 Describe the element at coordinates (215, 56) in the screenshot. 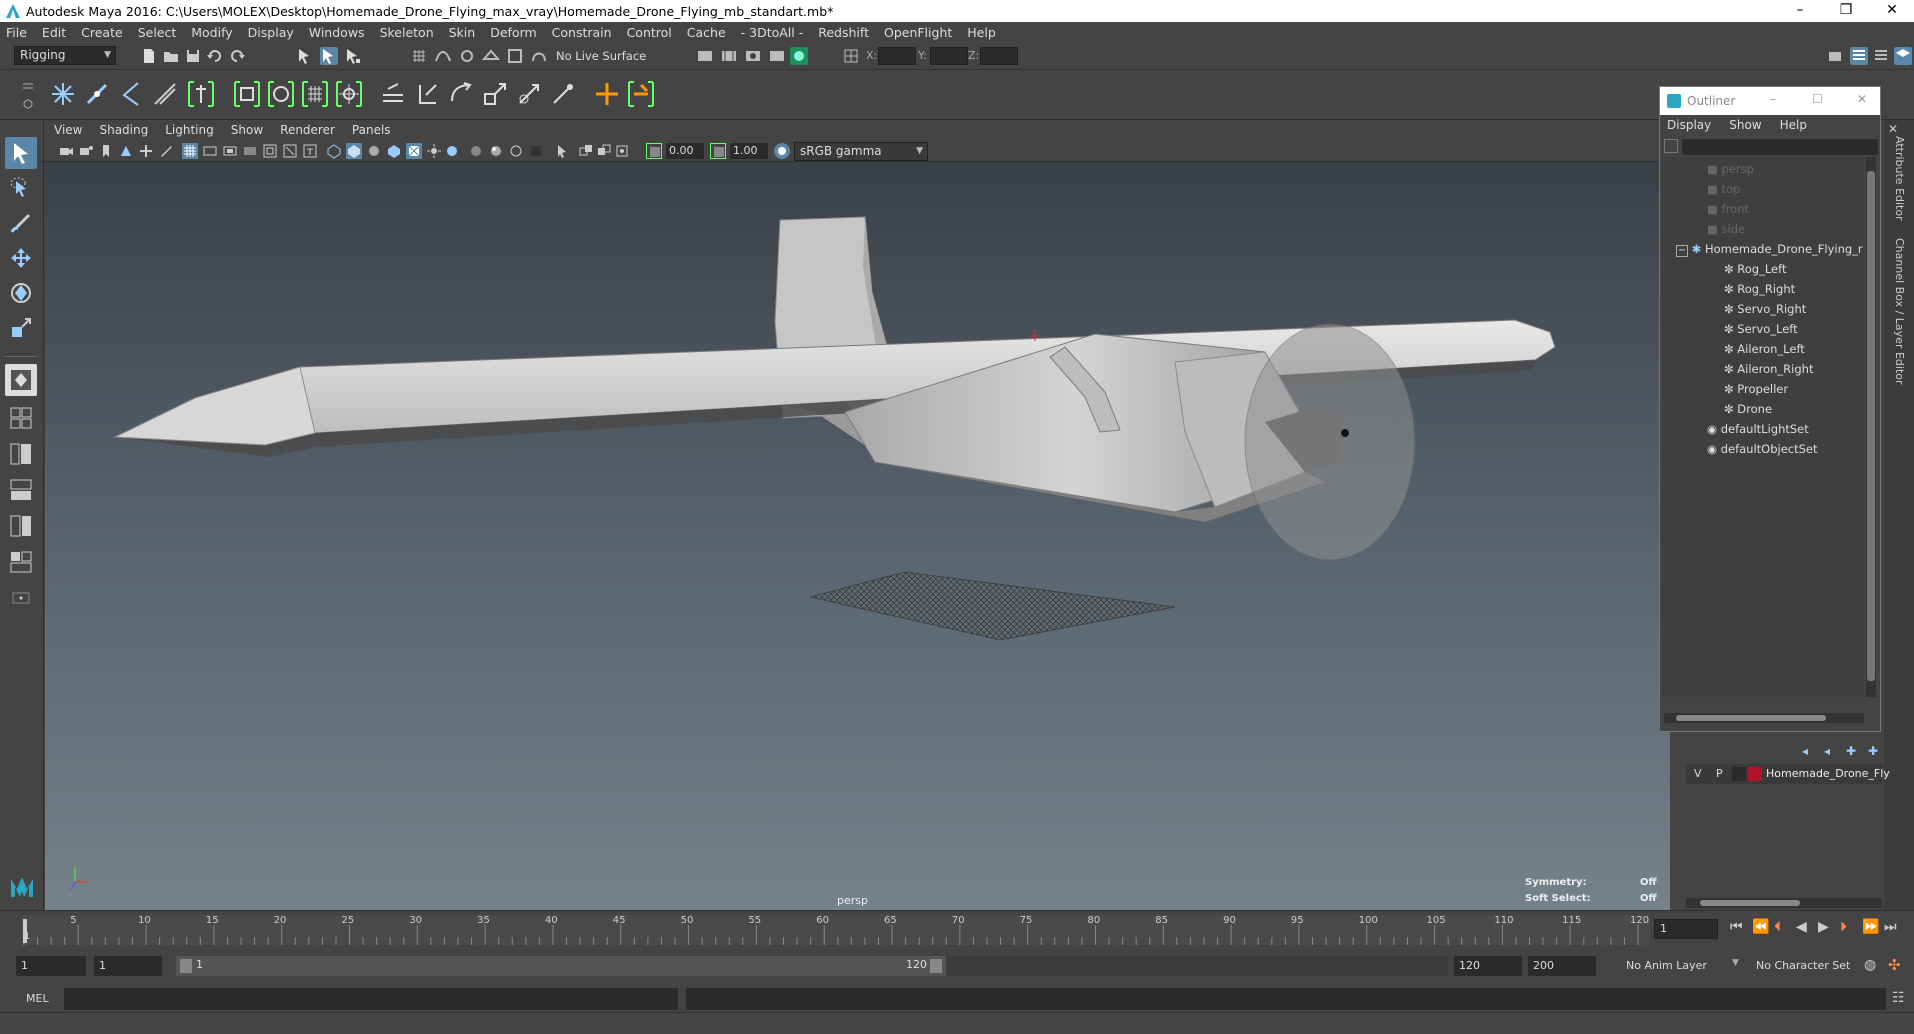

I see `undo-icon` at that location.